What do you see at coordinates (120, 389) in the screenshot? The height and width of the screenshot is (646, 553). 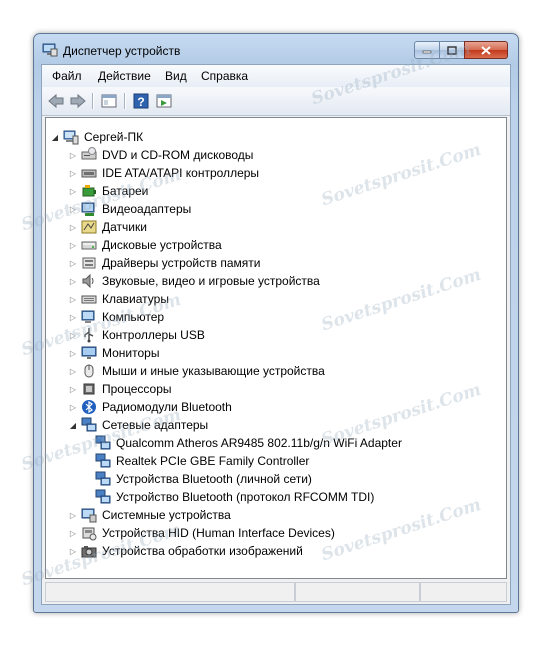 I see `tree-category: ▷ Процессоры` at bounding box center [120, 389].